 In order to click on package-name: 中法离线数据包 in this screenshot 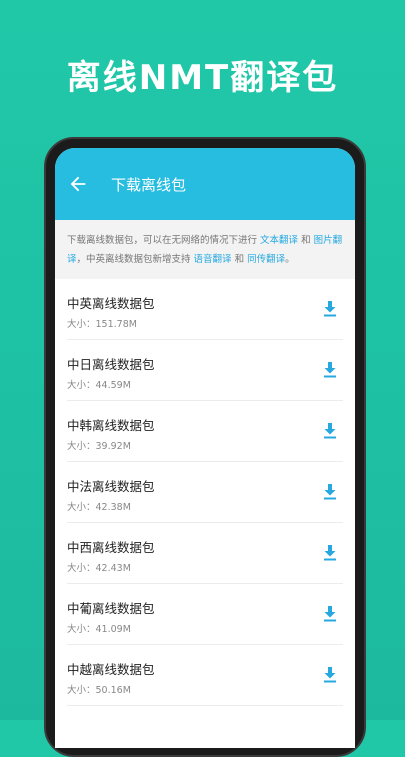, I will do `click(111, 486)`.